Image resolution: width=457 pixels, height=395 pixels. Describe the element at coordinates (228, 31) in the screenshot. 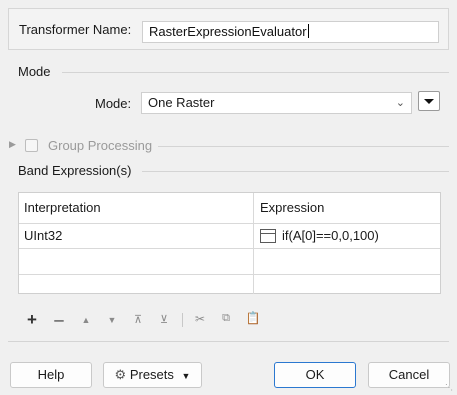

I see `transformer-name-value: RasterExpressionEvaluator` at that location.